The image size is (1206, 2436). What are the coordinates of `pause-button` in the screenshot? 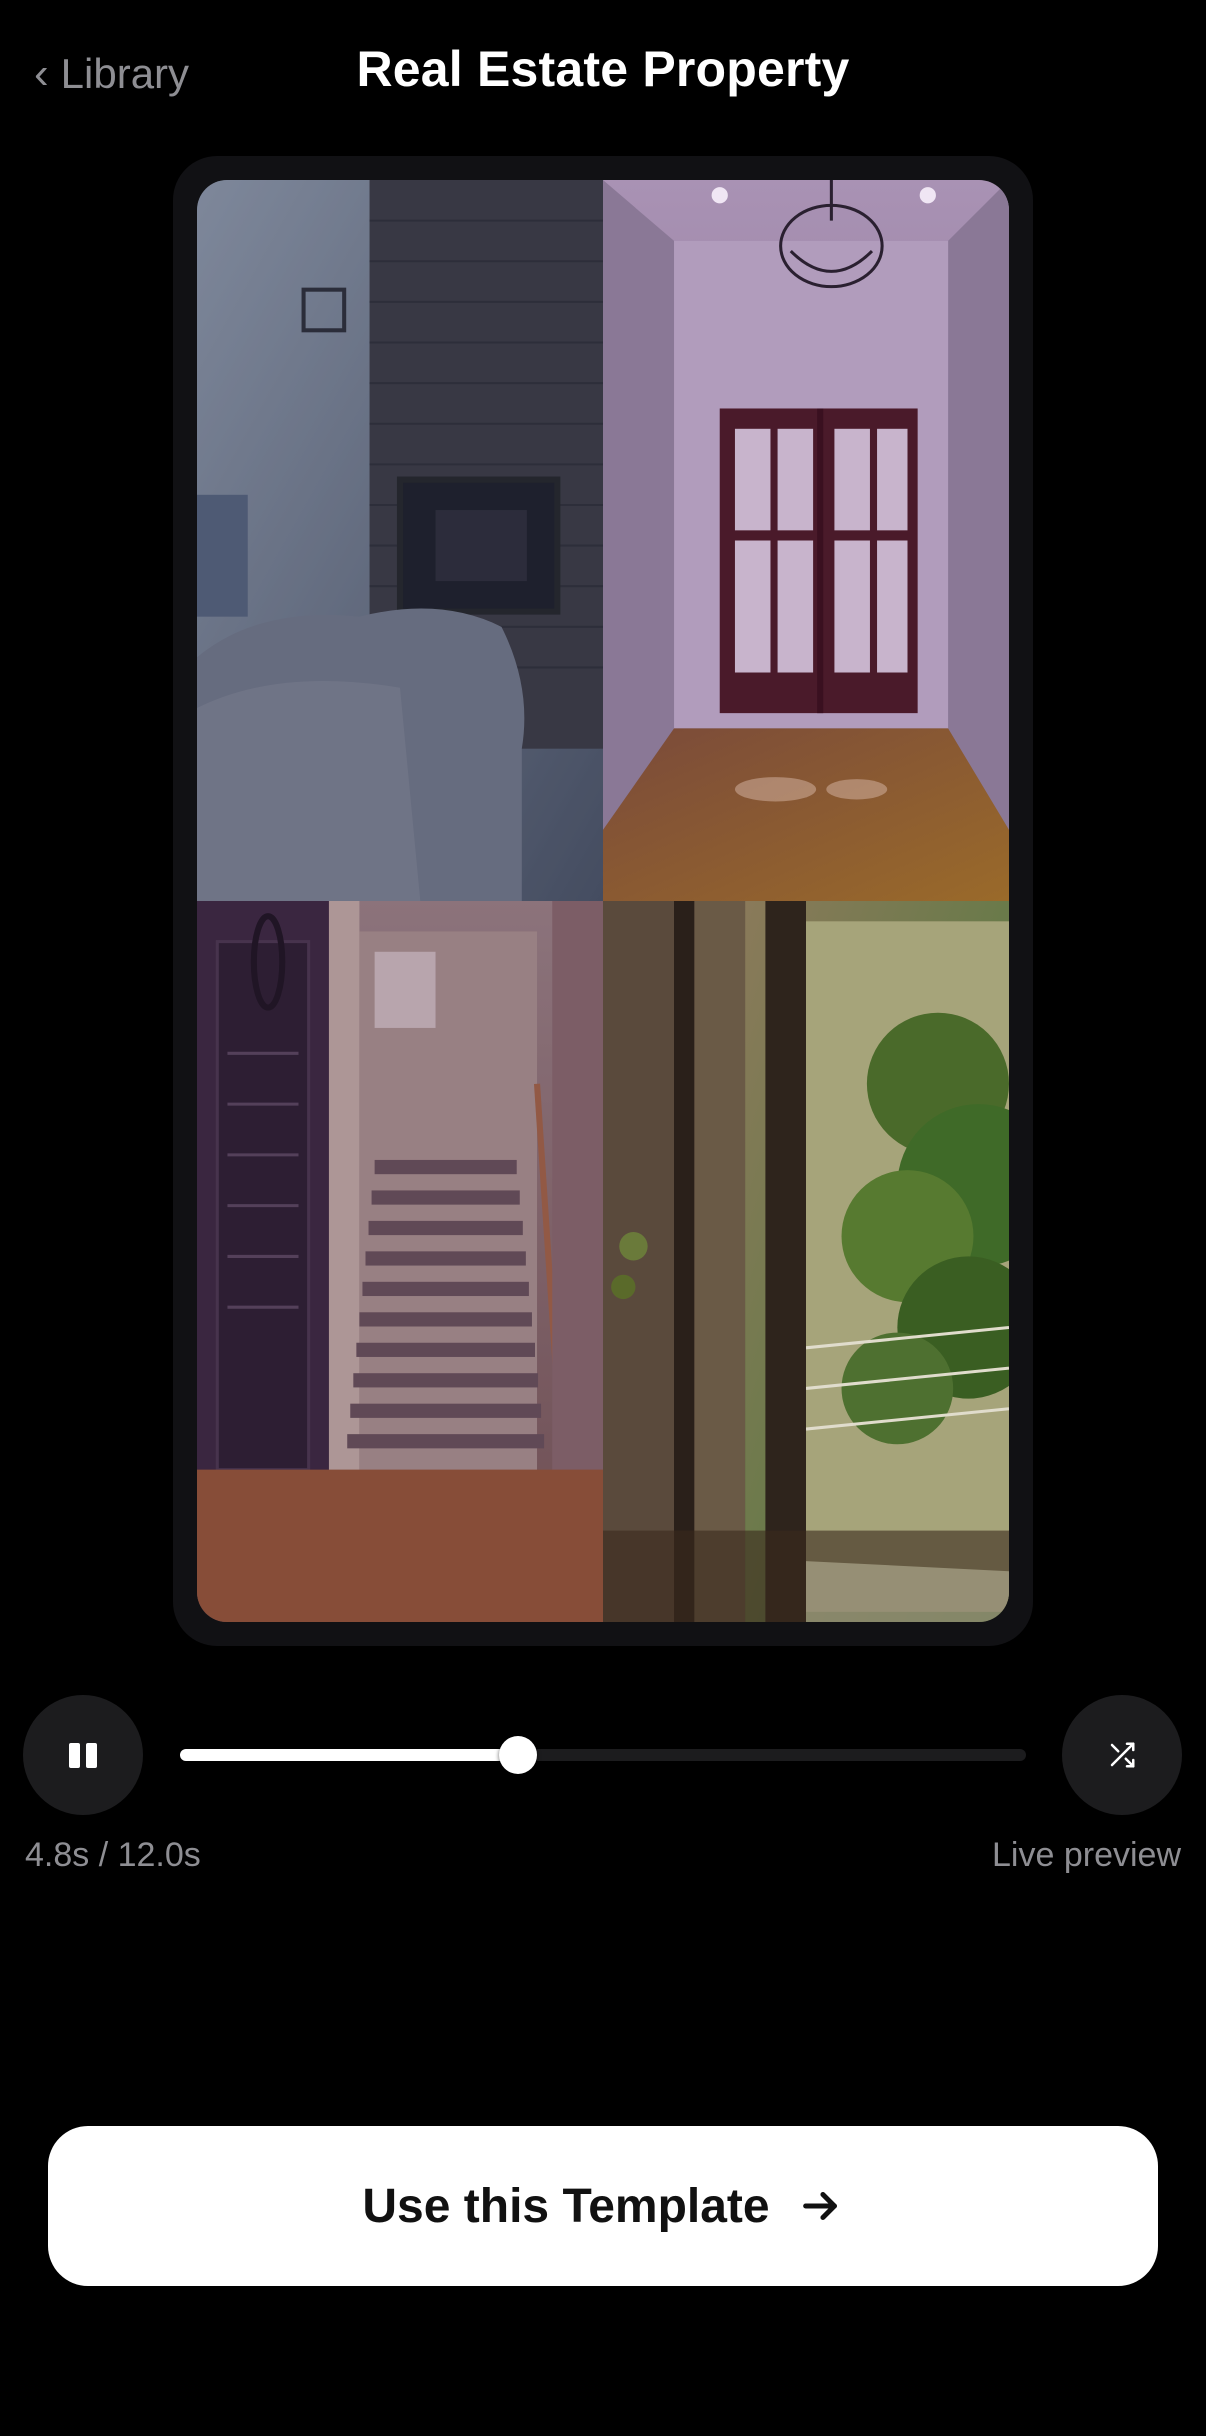 It's located at (83, 1755).